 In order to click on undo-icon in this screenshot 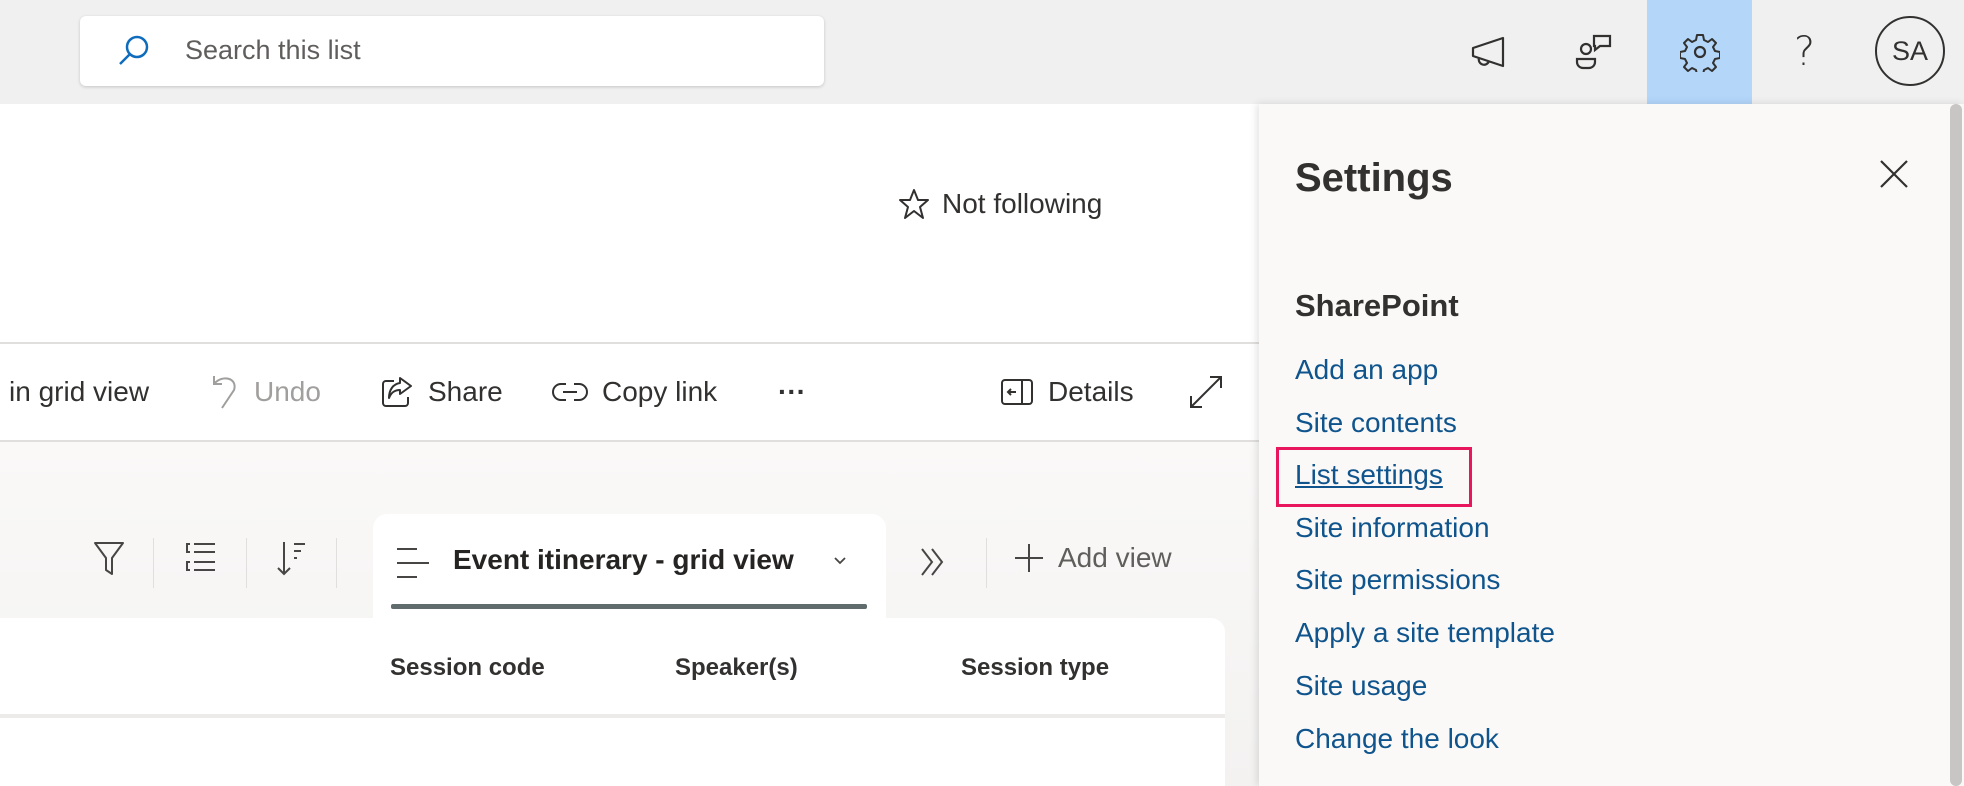, I will do `click(224, 392)`.